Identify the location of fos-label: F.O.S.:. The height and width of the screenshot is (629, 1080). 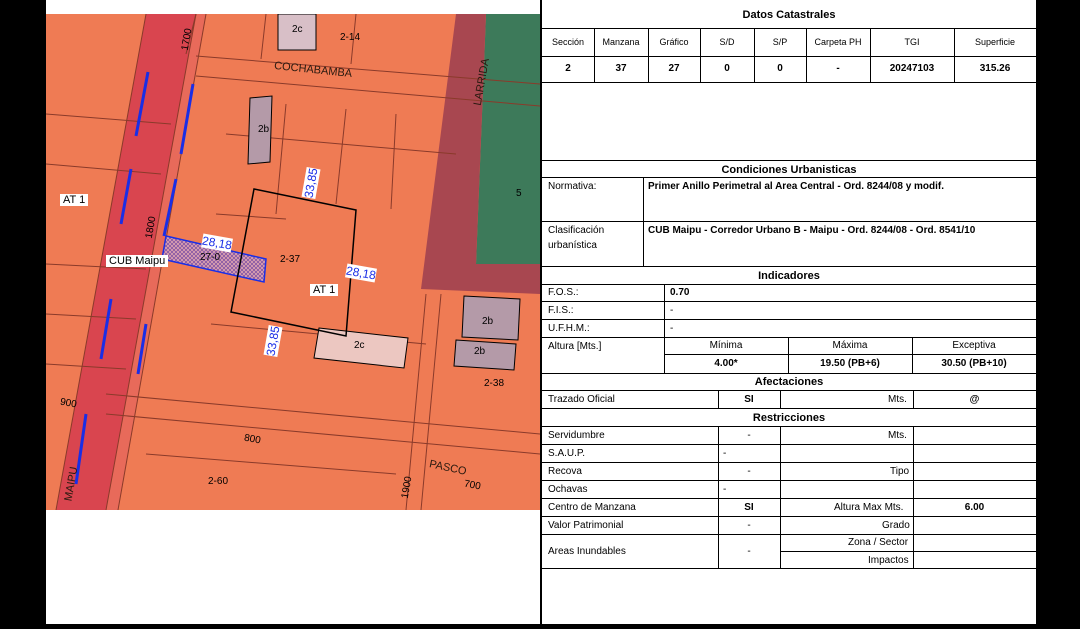
(563, 292).